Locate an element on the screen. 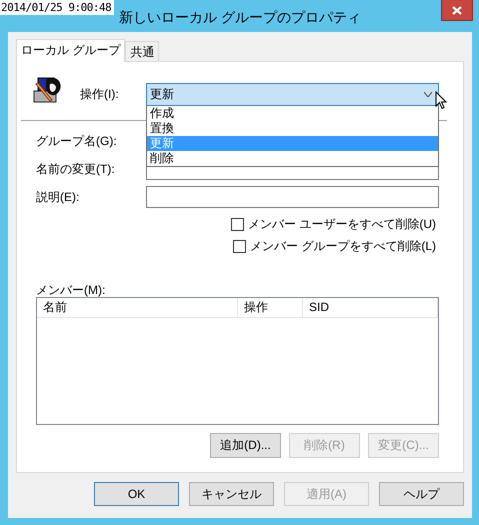 The image size is (479, 525). dropdown-option: 置換 is located at coordinates (292, 128).